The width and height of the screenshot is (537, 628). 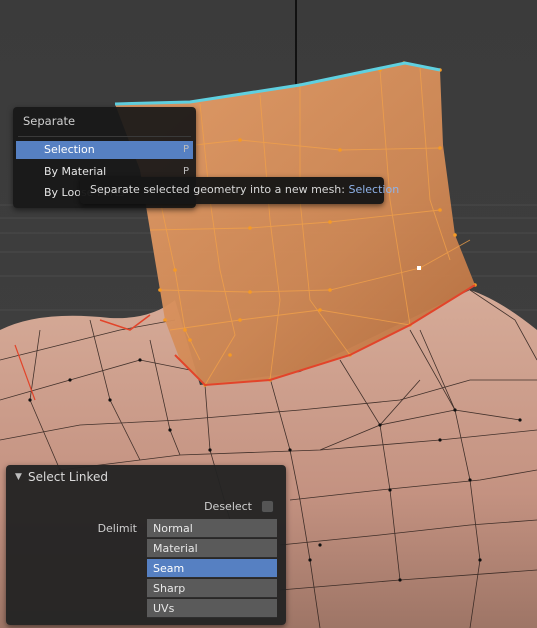 I want to click on deselect-label: Deselect, so click(x=228, y=506).